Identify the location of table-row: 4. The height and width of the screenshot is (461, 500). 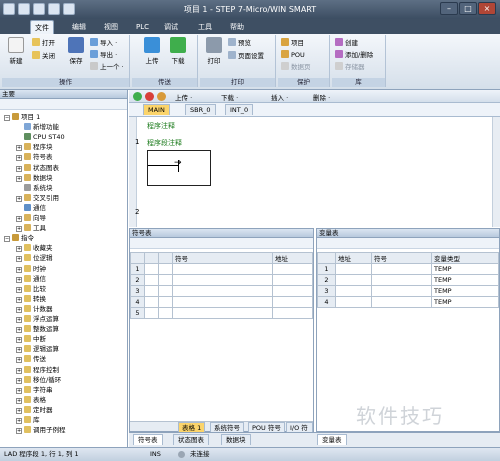
(221, 302).